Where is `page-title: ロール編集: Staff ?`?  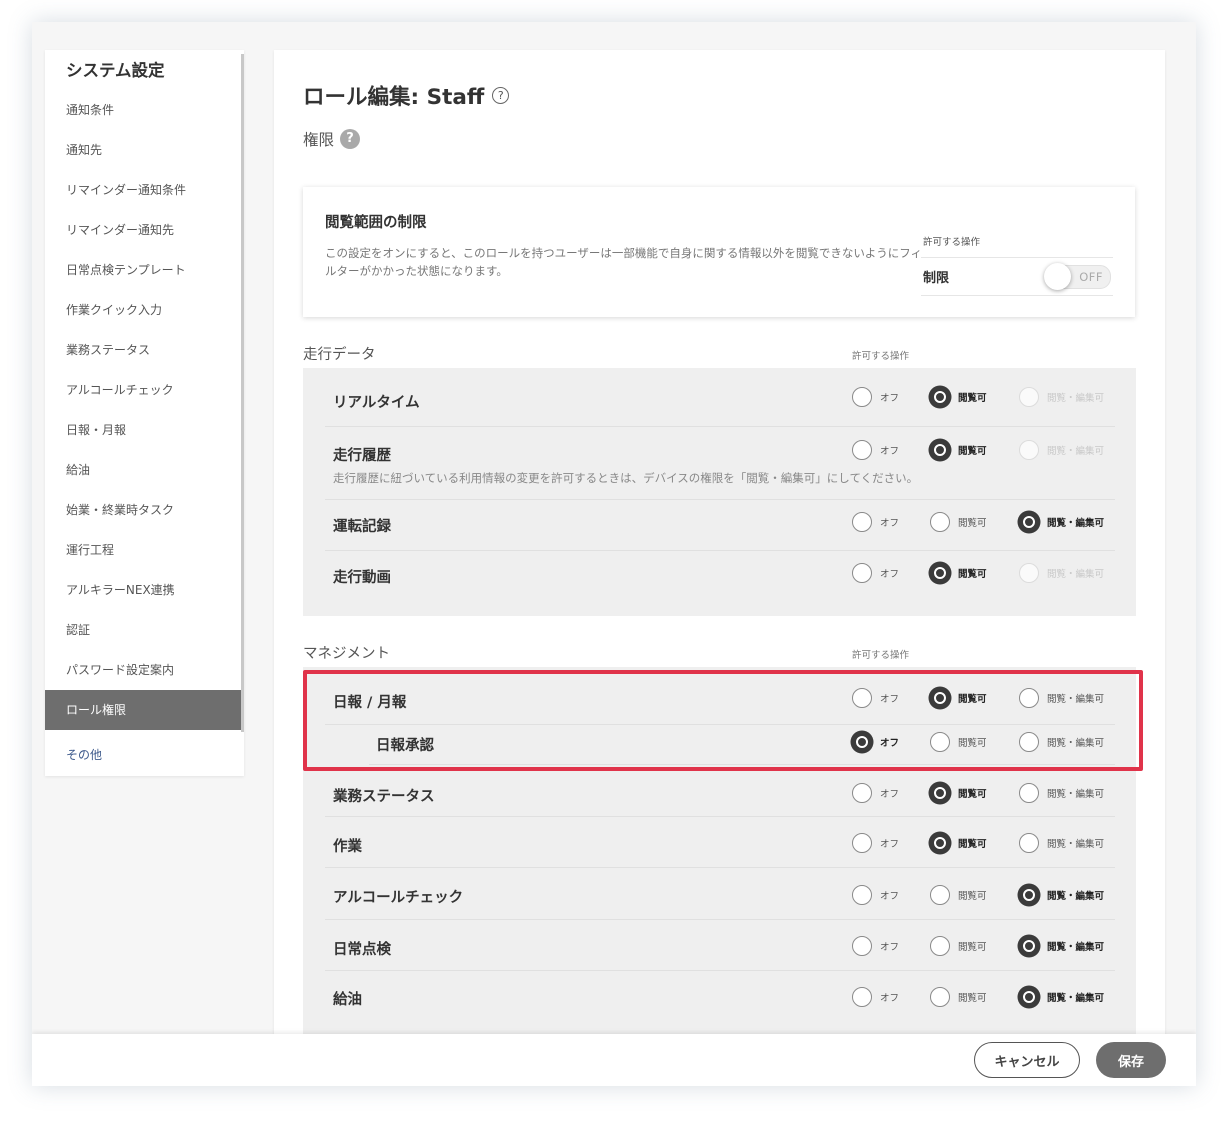
page-title: ロール編集: Staff ? is located at coordinates (406, 95).